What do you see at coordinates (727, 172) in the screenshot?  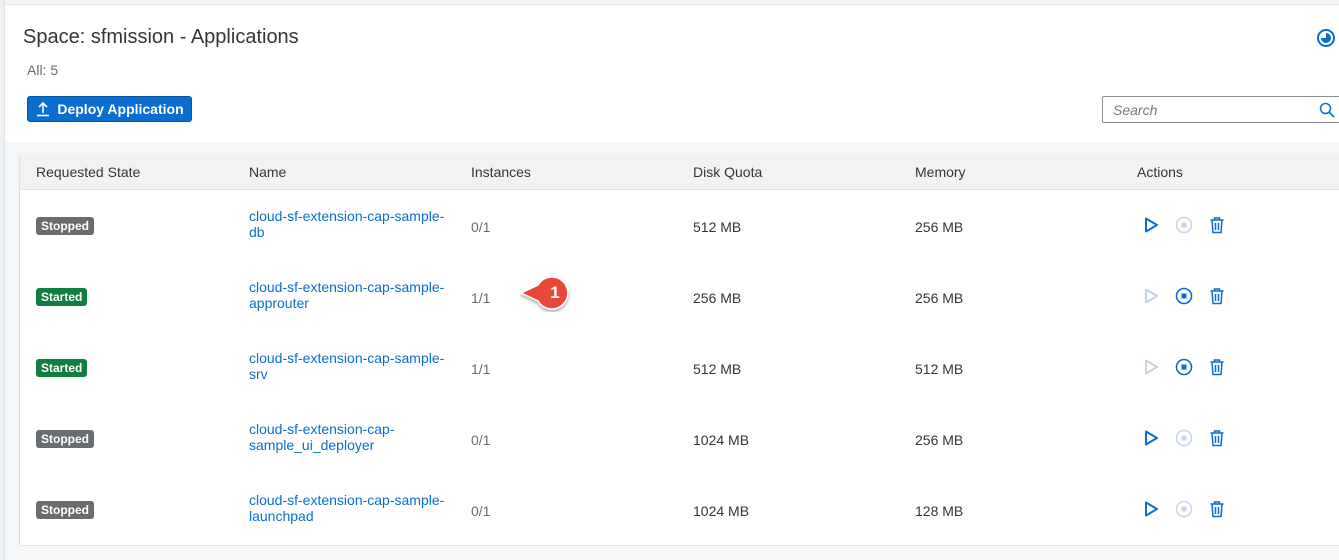 I see `column-header-disk-quota: Disk Quota` at bounding box center [727, 172].